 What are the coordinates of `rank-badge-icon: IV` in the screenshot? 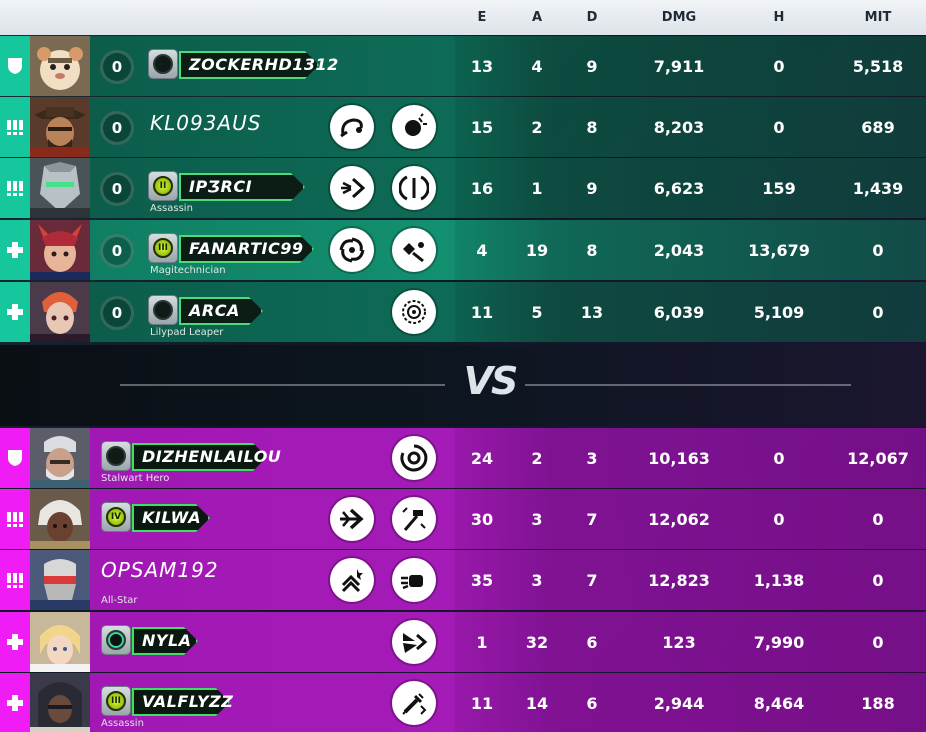 It's located at (116, 517).